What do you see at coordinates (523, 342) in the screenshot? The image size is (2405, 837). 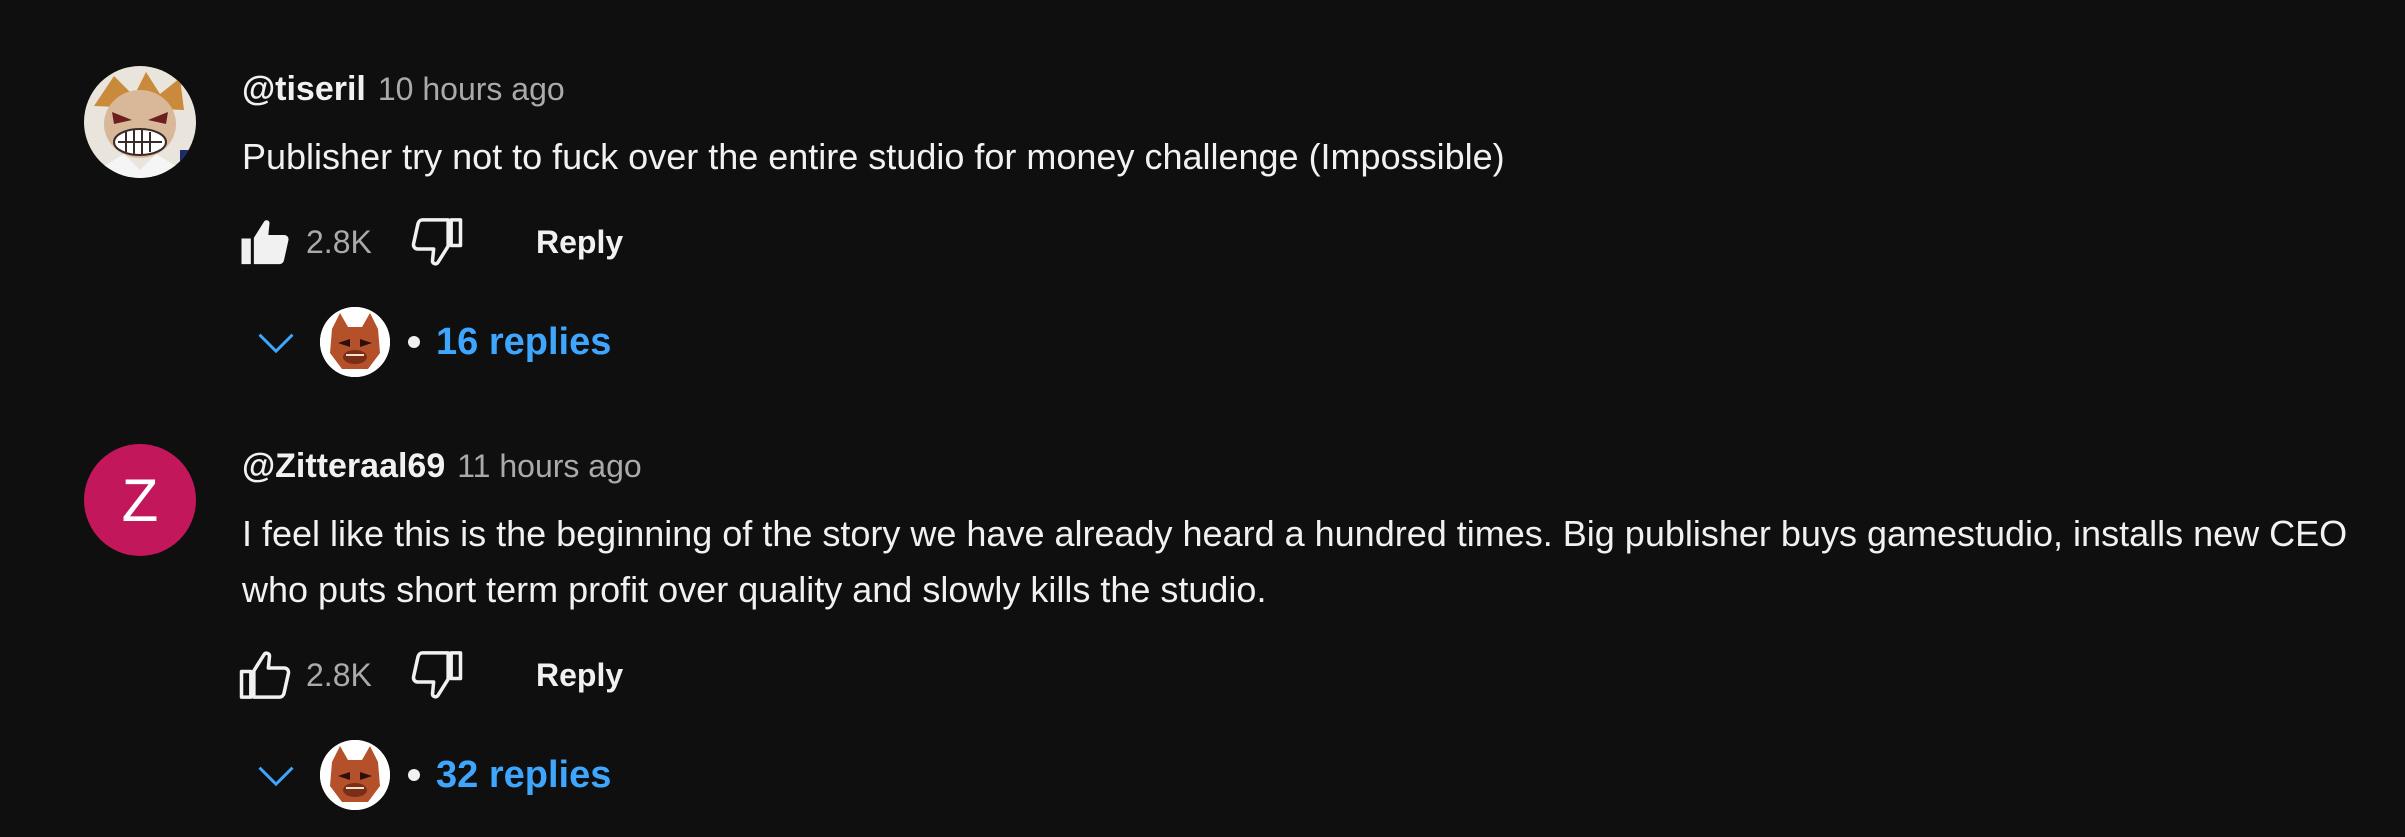 I see `replies-count-link: 16 replies` at bounding box center [523, 342].